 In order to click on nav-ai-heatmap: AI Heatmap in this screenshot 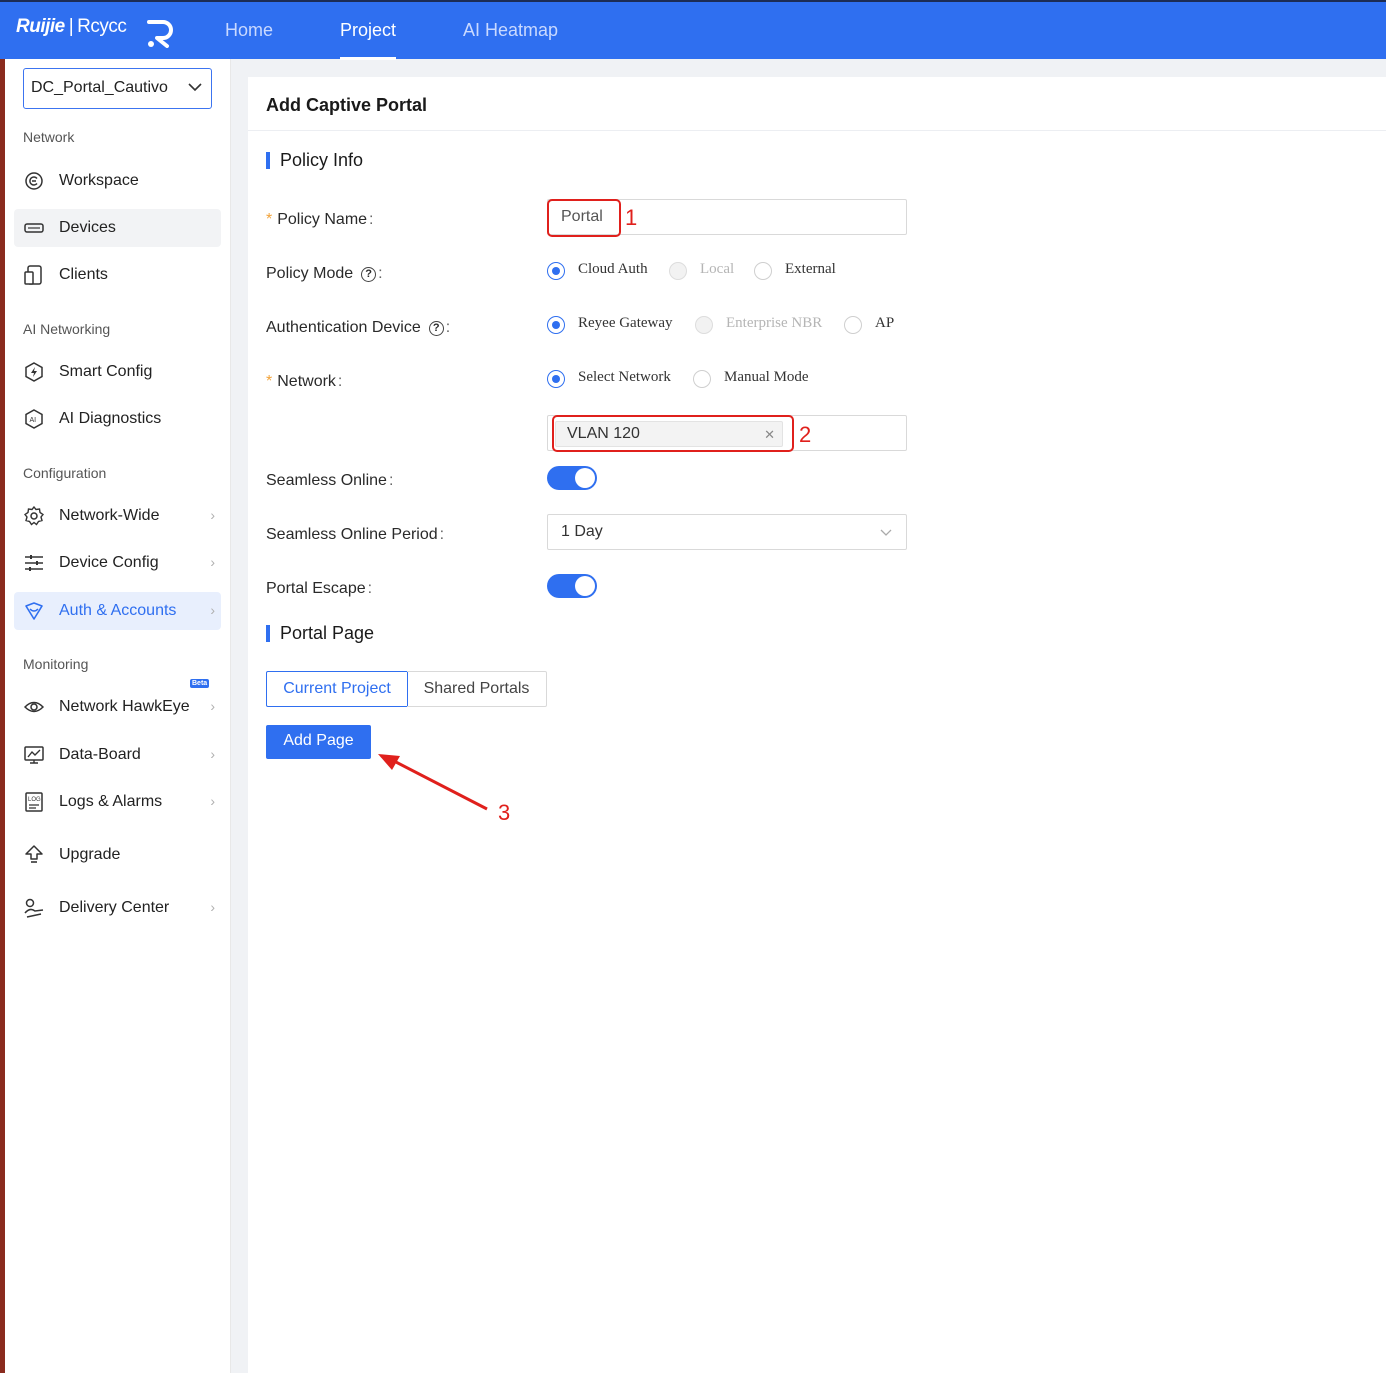, I will do `click(510, 30)`.